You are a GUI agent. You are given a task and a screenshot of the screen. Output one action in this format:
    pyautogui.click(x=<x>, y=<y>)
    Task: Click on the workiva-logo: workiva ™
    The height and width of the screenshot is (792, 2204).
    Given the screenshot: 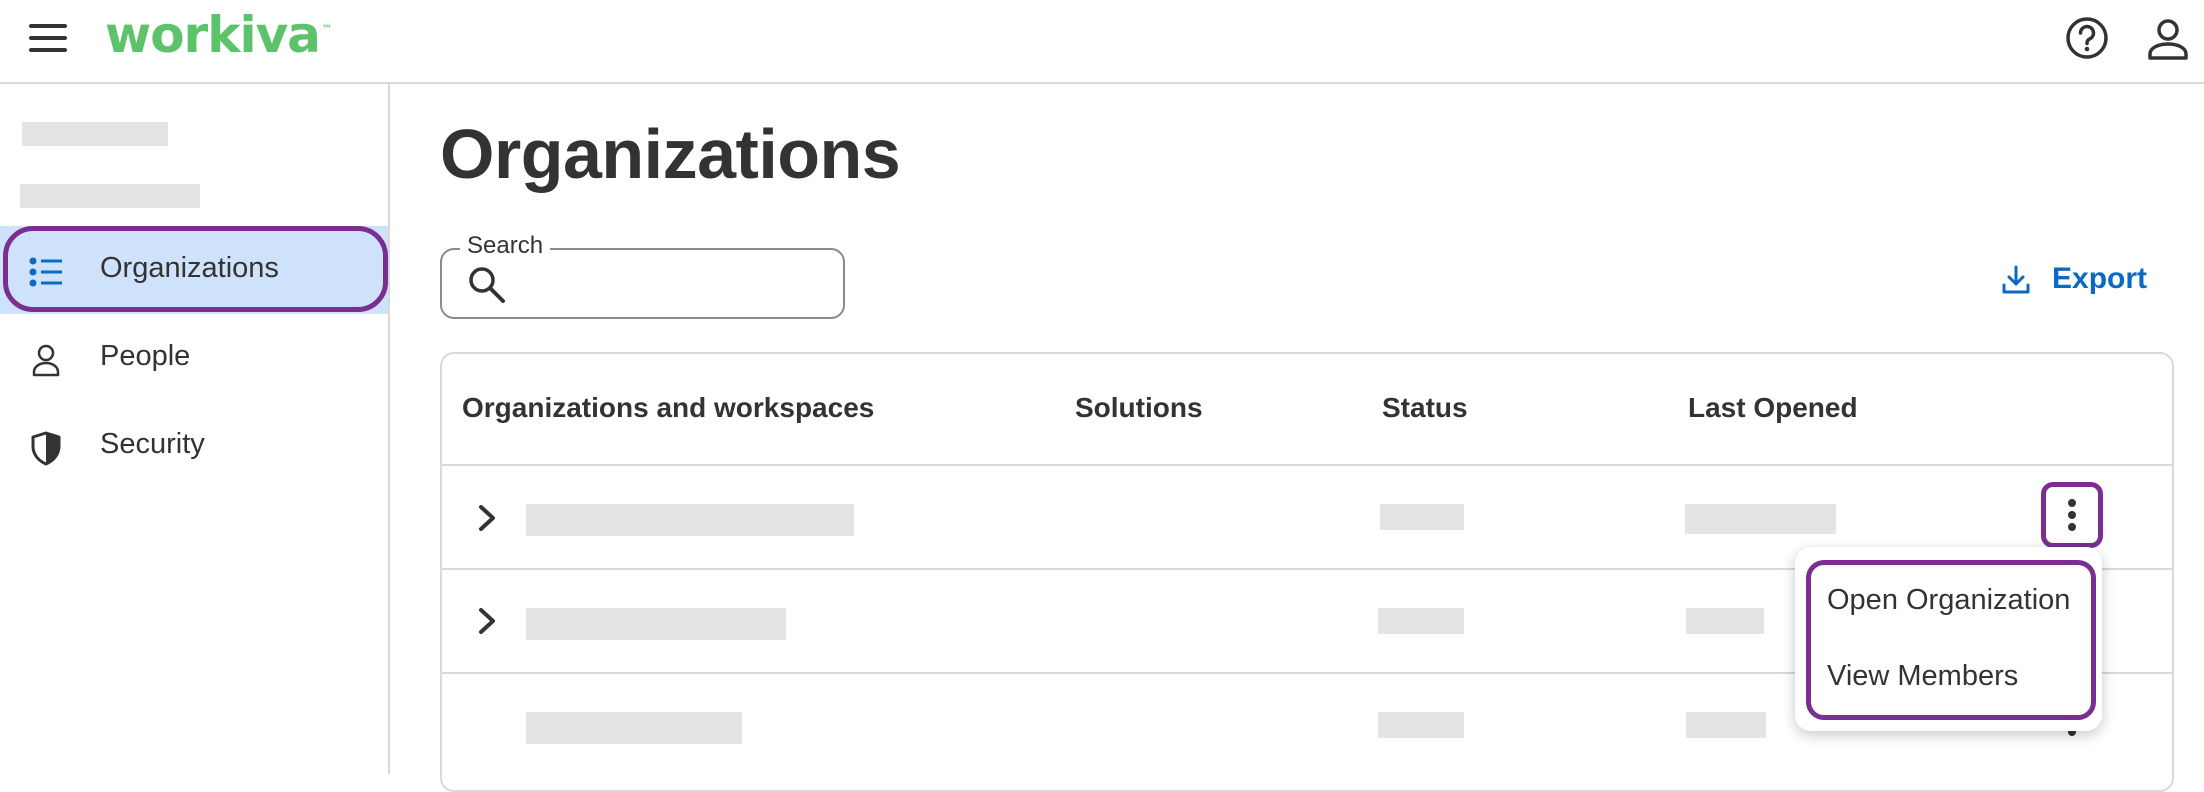 What is the action you would take?
    pyautogui.click(x=218, y=35)
    